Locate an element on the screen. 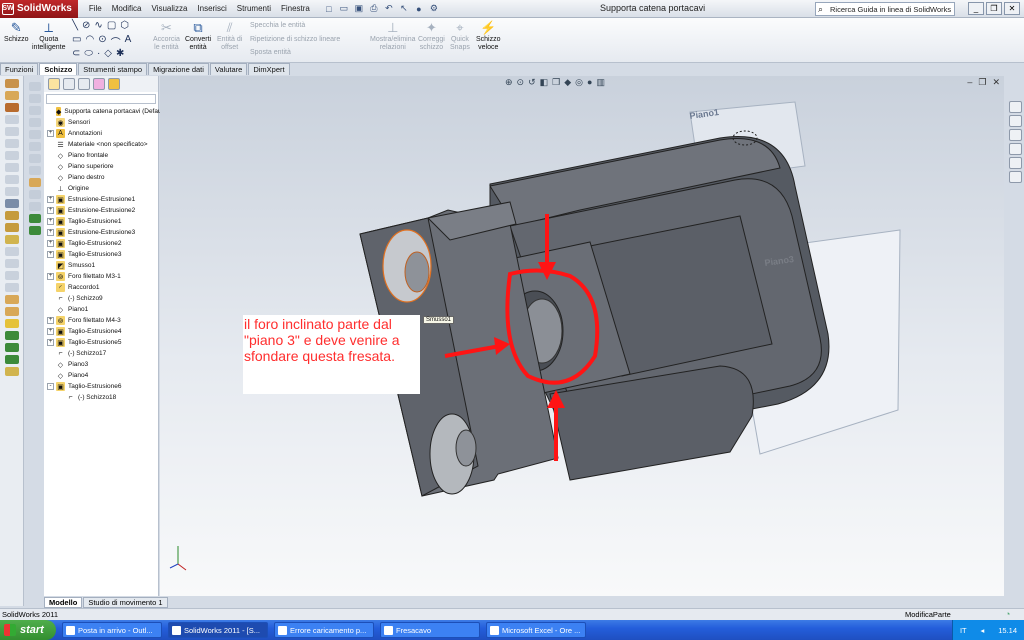  feature-tree-icon is located at coordinates (54, 84).